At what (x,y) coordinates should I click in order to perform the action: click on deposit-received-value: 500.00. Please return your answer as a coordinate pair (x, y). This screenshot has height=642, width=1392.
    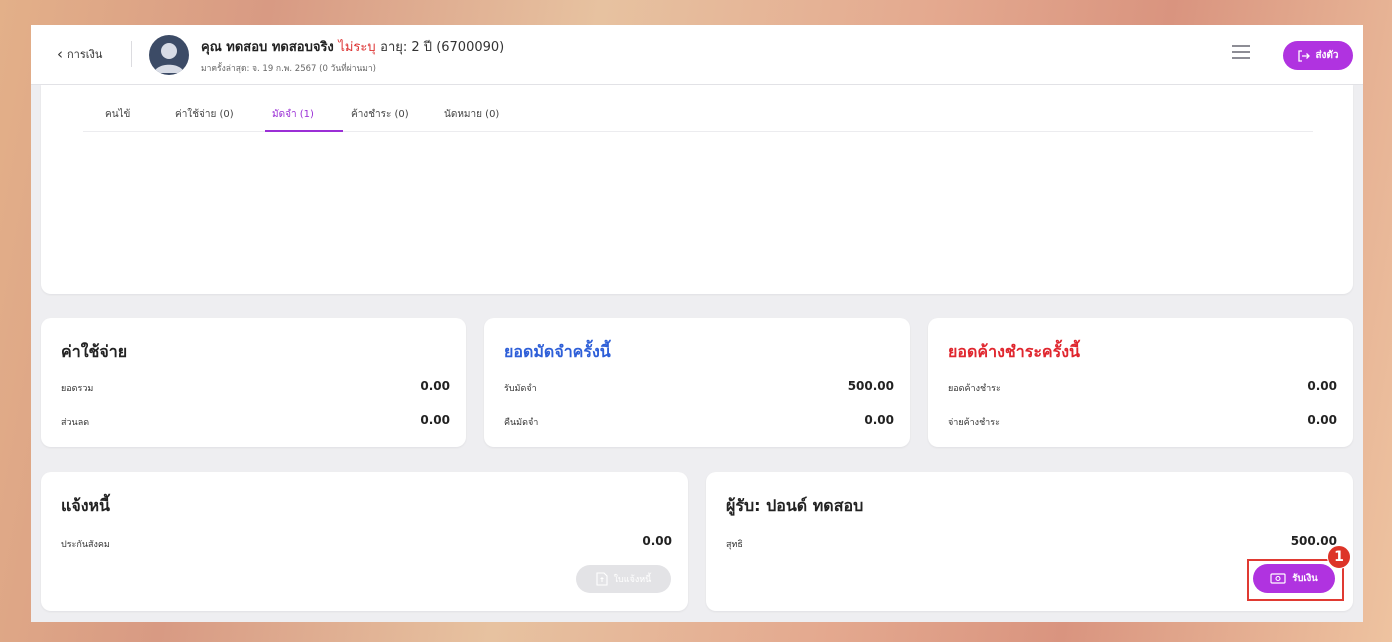
    Looking at the image, I should click on (870, 386).